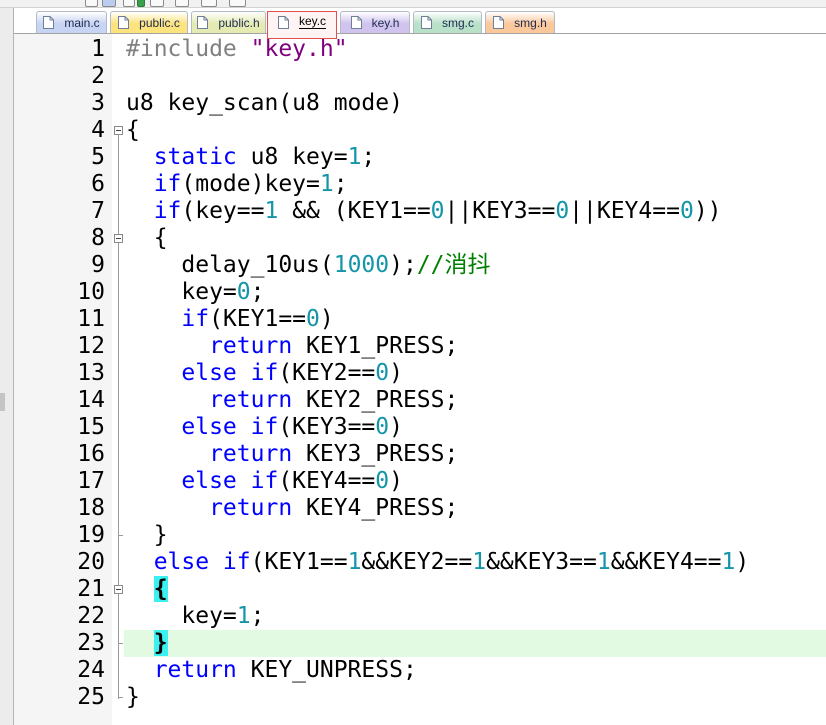  What do you see at coordinates (82, 22) in the screenshot?
I see `tab-label: main.c` at bounding box center [82, 22].